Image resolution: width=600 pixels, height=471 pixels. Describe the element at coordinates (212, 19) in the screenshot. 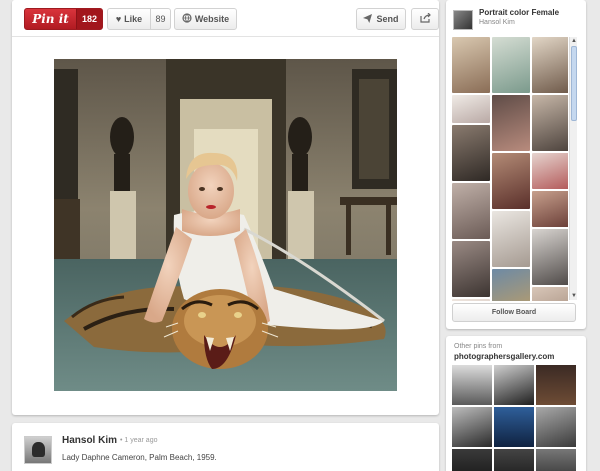

I see `website-label: Website` at that location.